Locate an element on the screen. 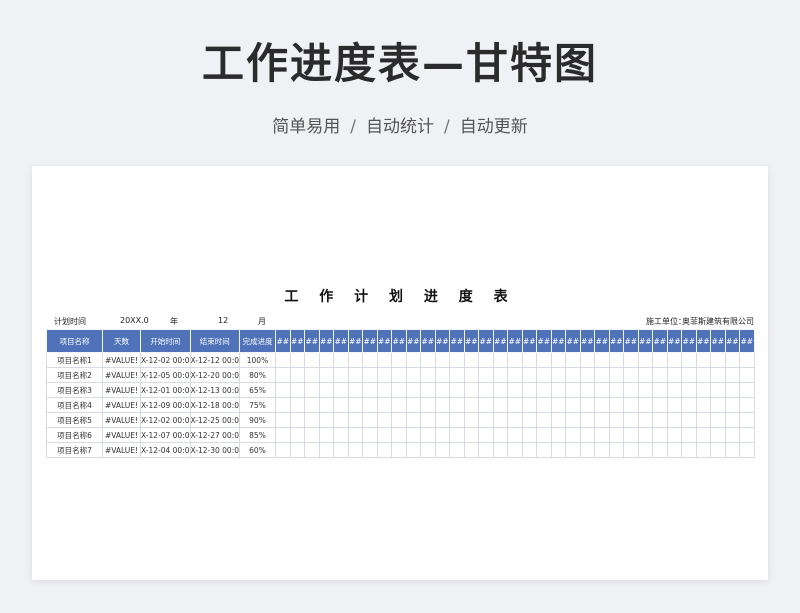 The width and height of the screenshot is (800, 613). column-header-name: 项目名称 is located at coordinates (74, 341).